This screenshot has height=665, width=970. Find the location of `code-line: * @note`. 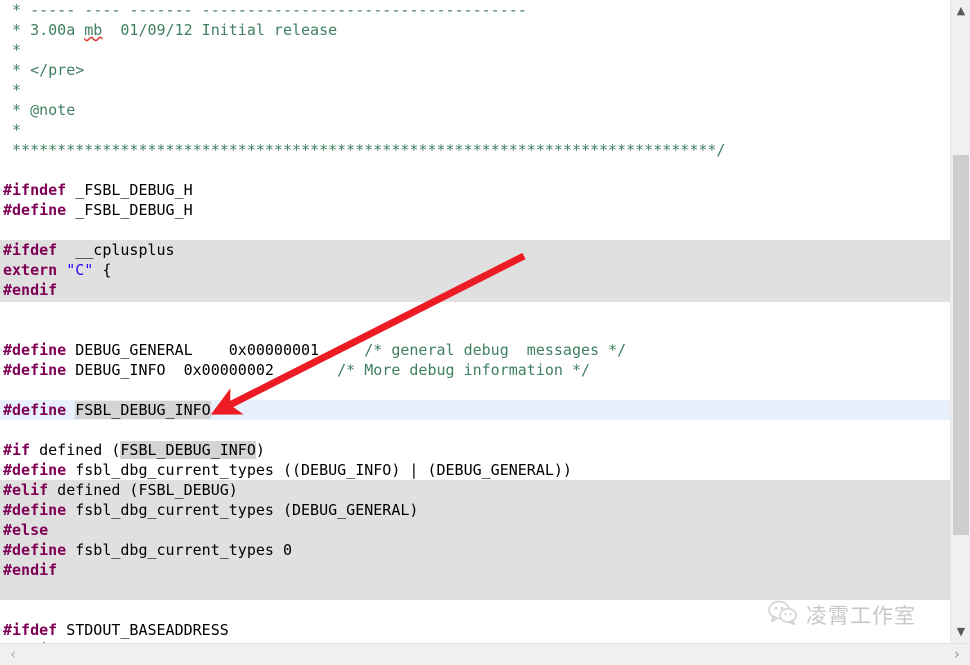

code-line: * @note is located at coordinates (475, 110).